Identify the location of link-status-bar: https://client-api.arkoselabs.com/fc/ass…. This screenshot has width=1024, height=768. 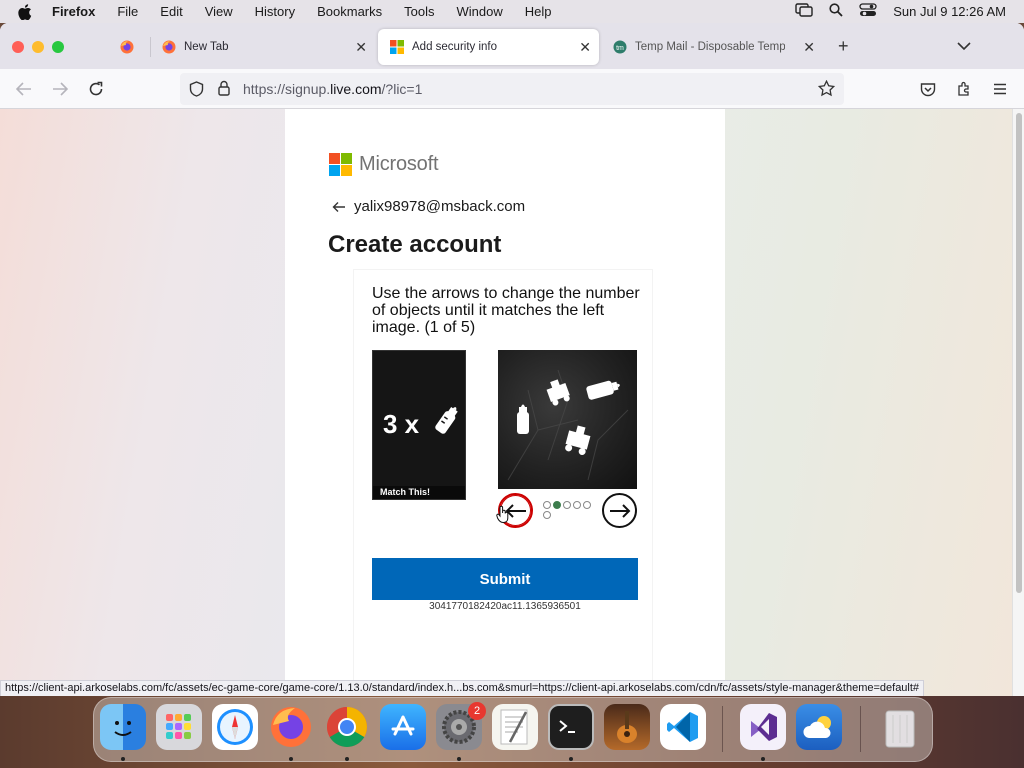
(462, 688).